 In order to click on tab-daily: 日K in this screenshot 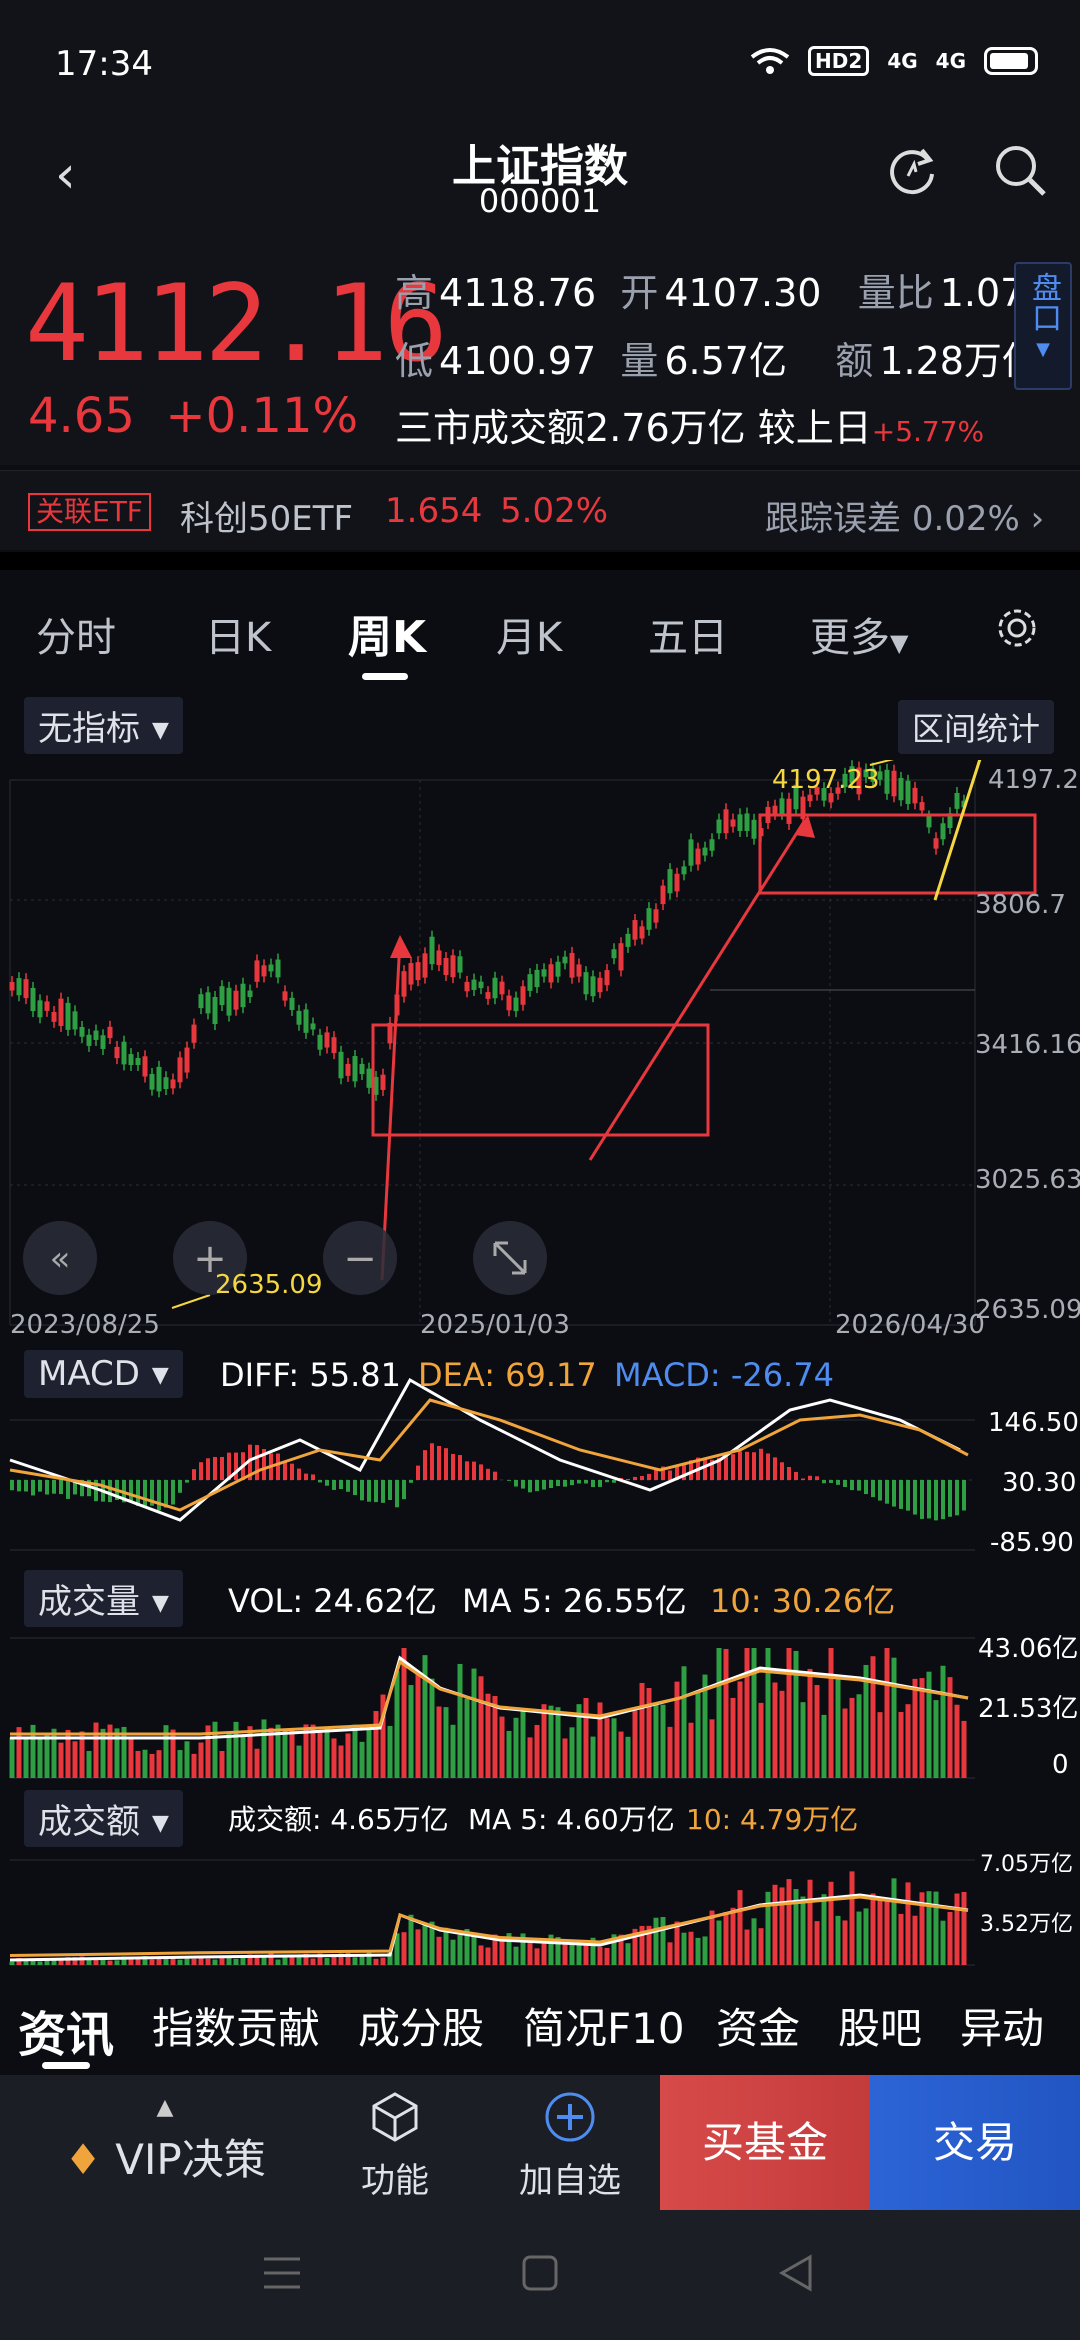, I will do `click(238, 634)`.